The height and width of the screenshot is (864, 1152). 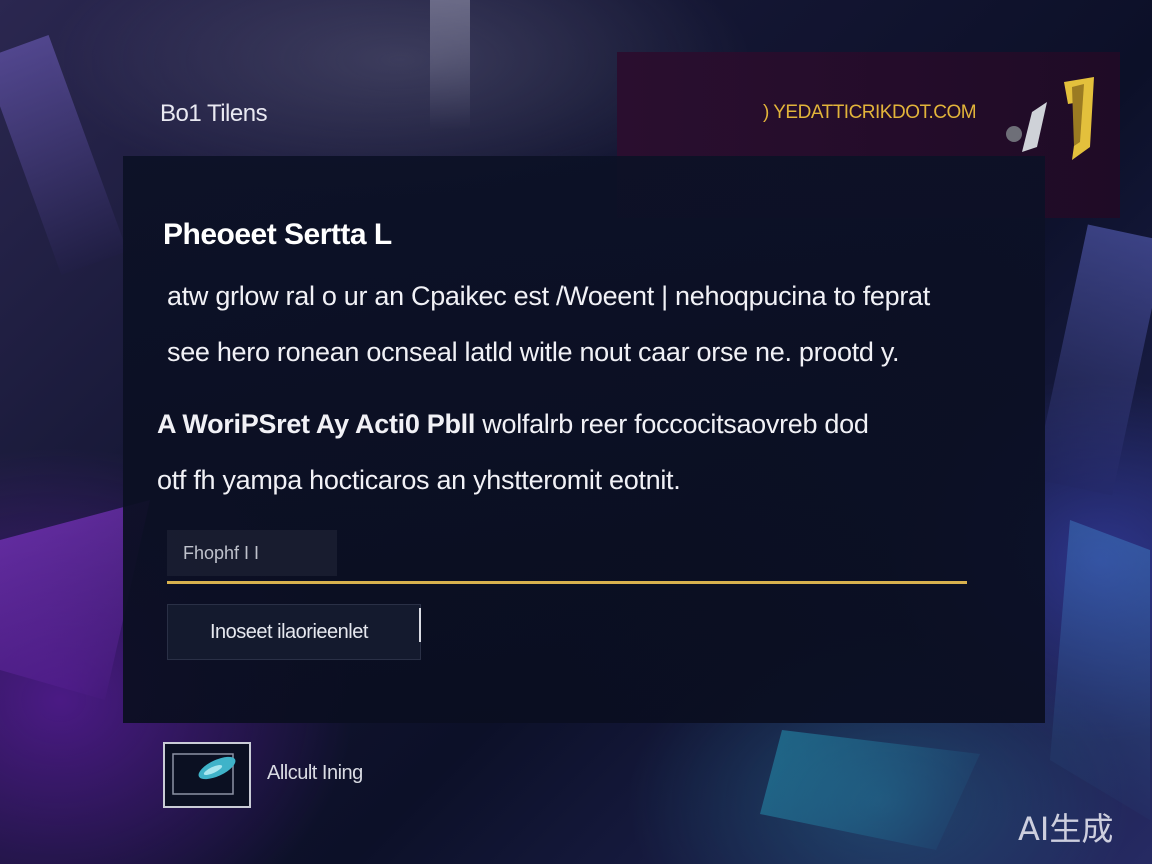 I want to click on field-underline, so click(x=567, y=582).